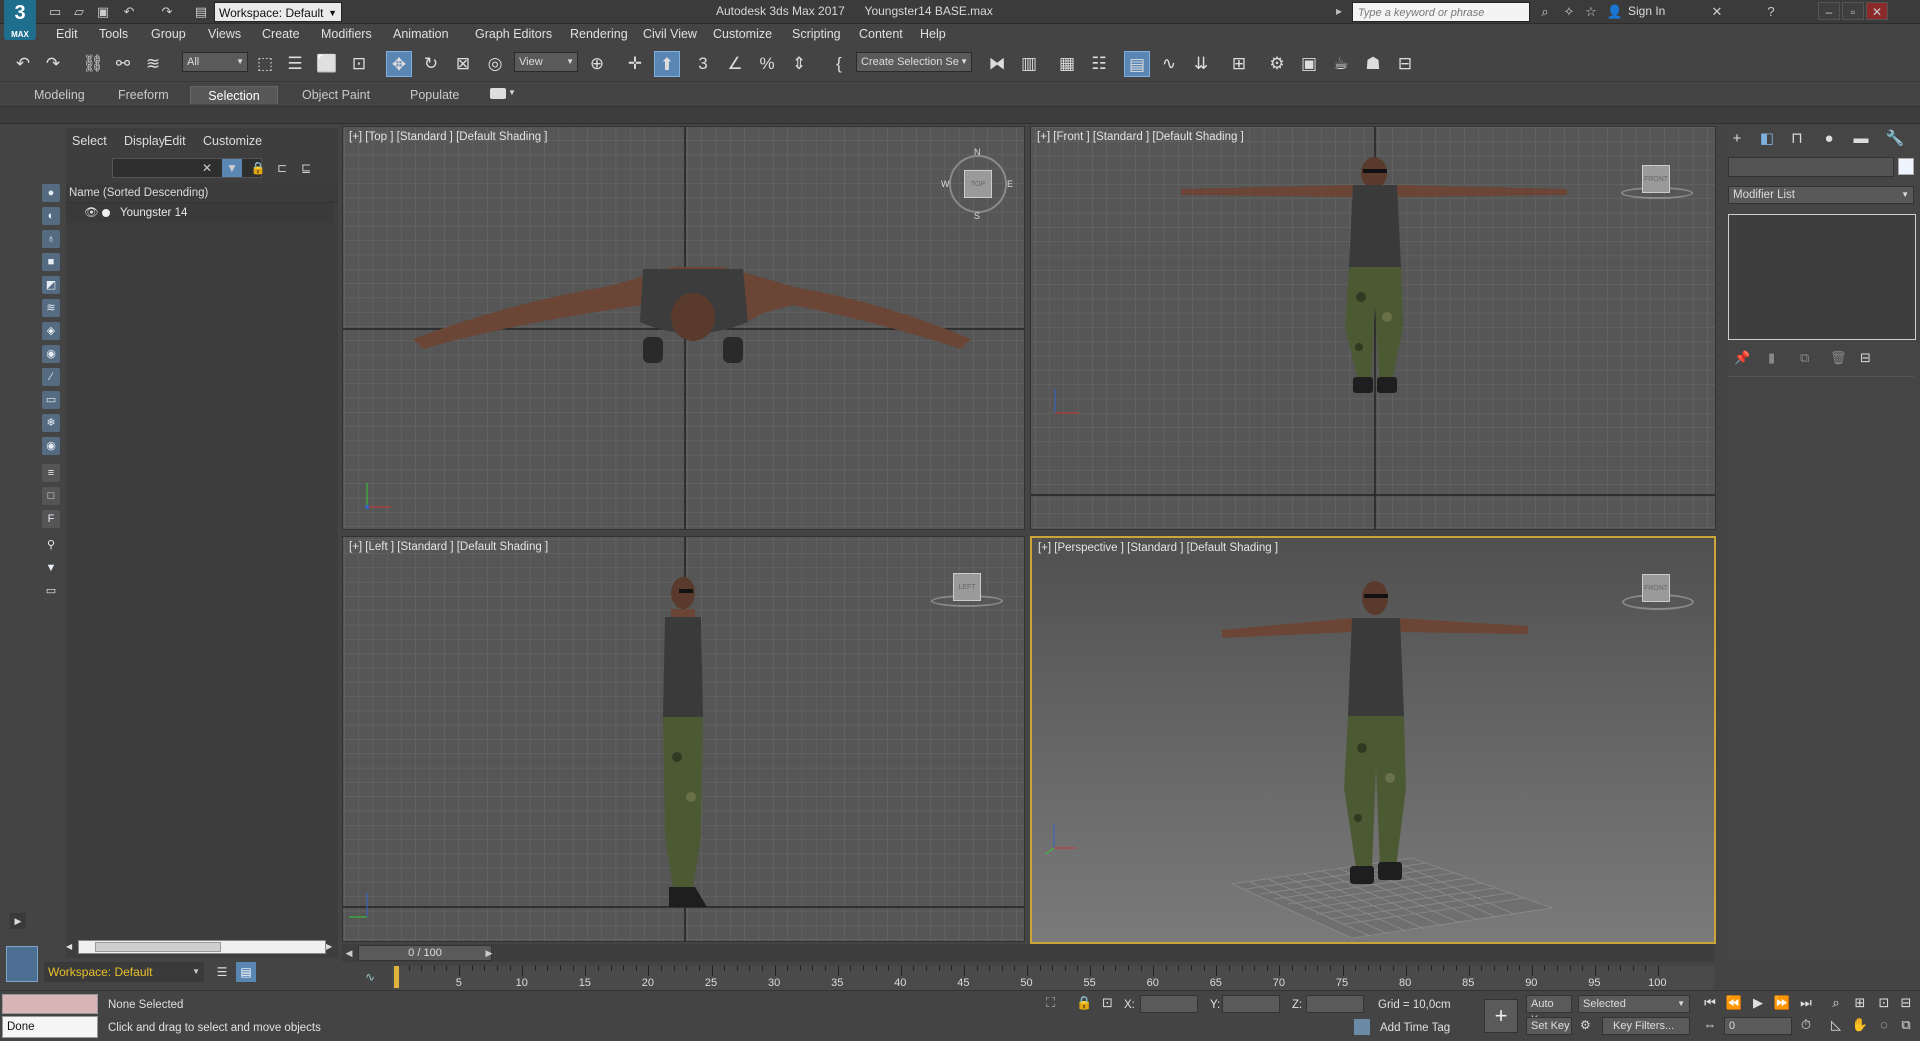 Image resolution: width=1920 pixels, height=1041 pixels. I want to click on tab-populate: Populate, so click(434, 95).